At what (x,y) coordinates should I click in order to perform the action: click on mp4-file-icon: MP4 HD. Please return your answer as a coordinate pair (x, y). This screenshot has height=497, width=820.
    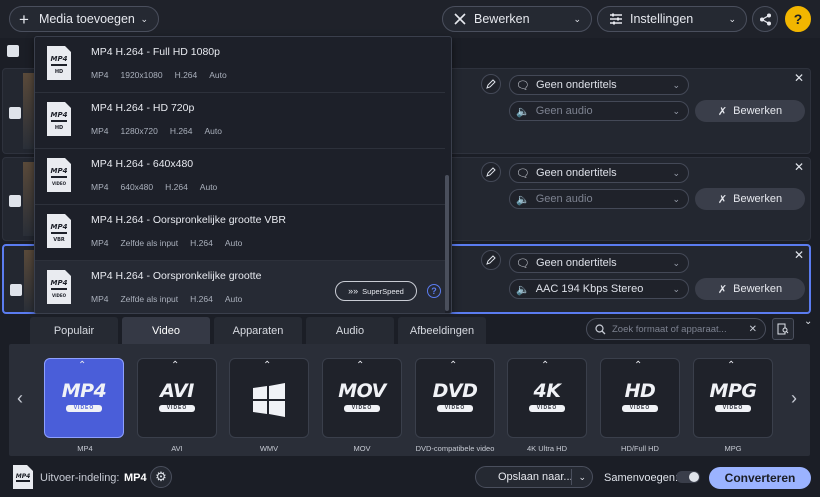
    Looking at the image, I should click on (59, 63).